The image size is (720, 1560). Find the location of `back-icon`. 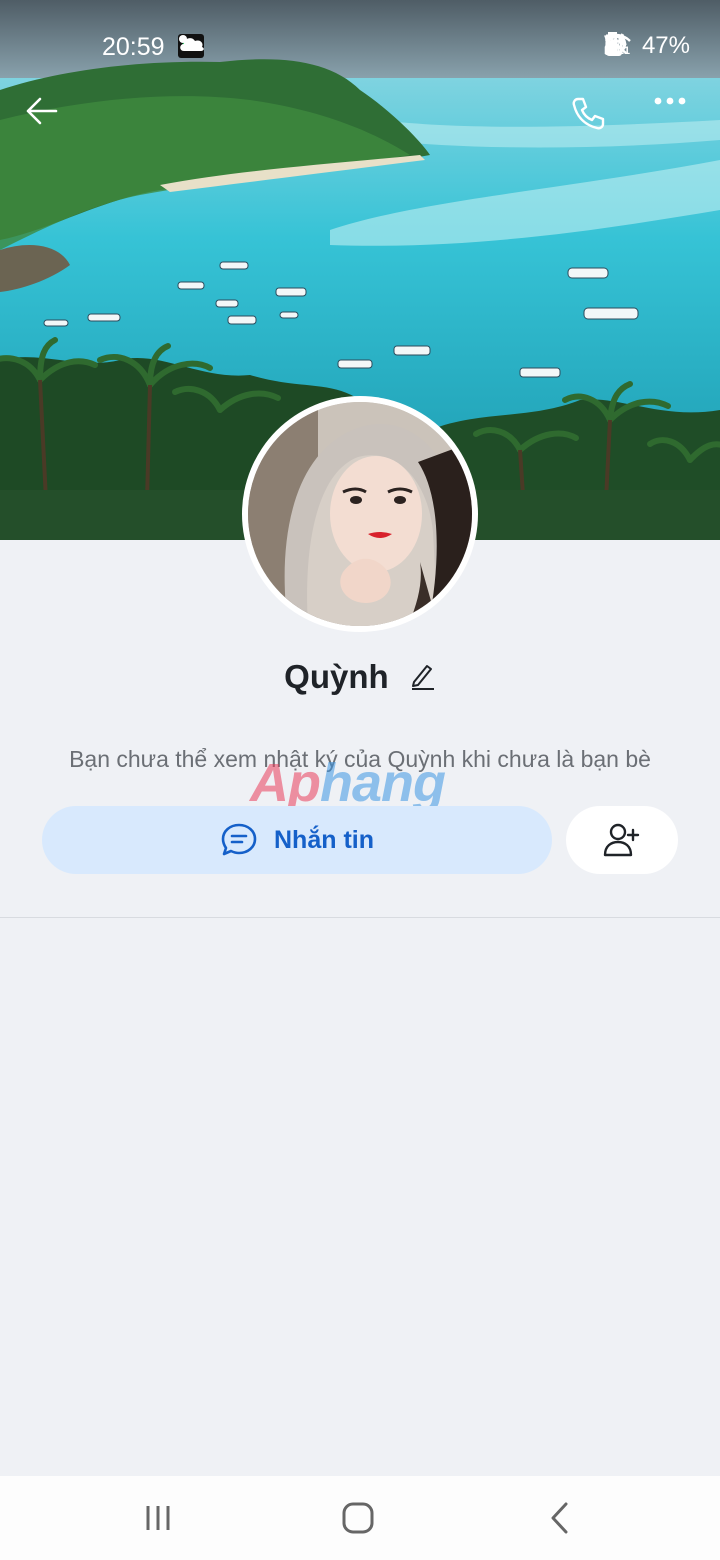

back-icon is located at coordinates (559, 1518).